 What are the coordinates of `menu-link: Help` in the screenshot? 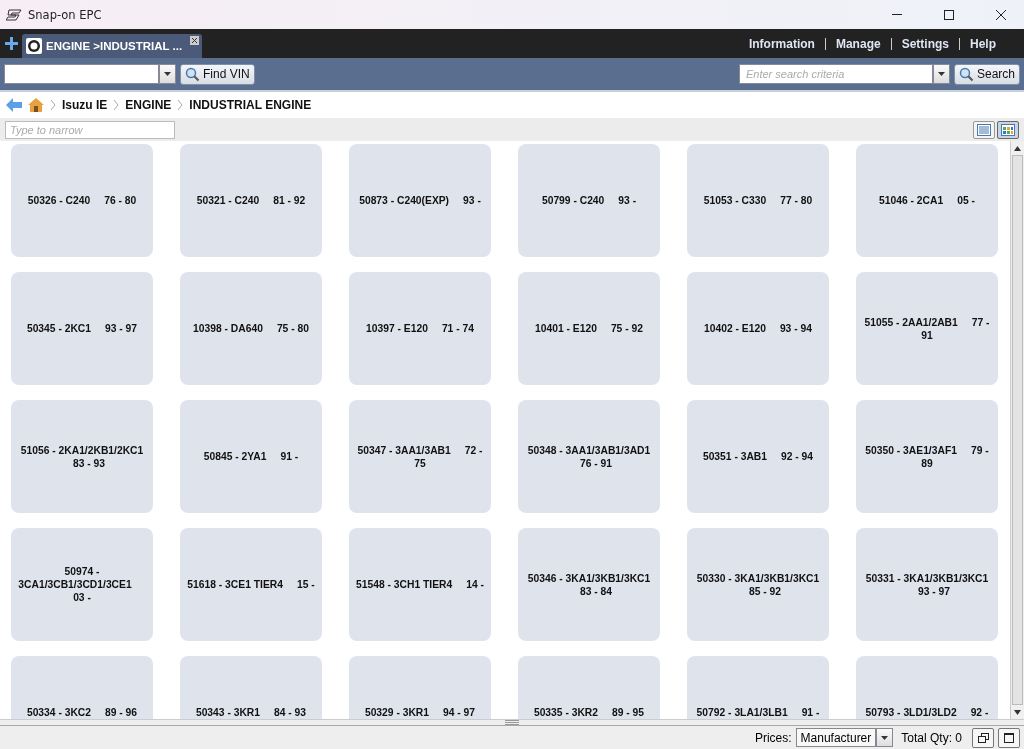 It's located at (983, 43).